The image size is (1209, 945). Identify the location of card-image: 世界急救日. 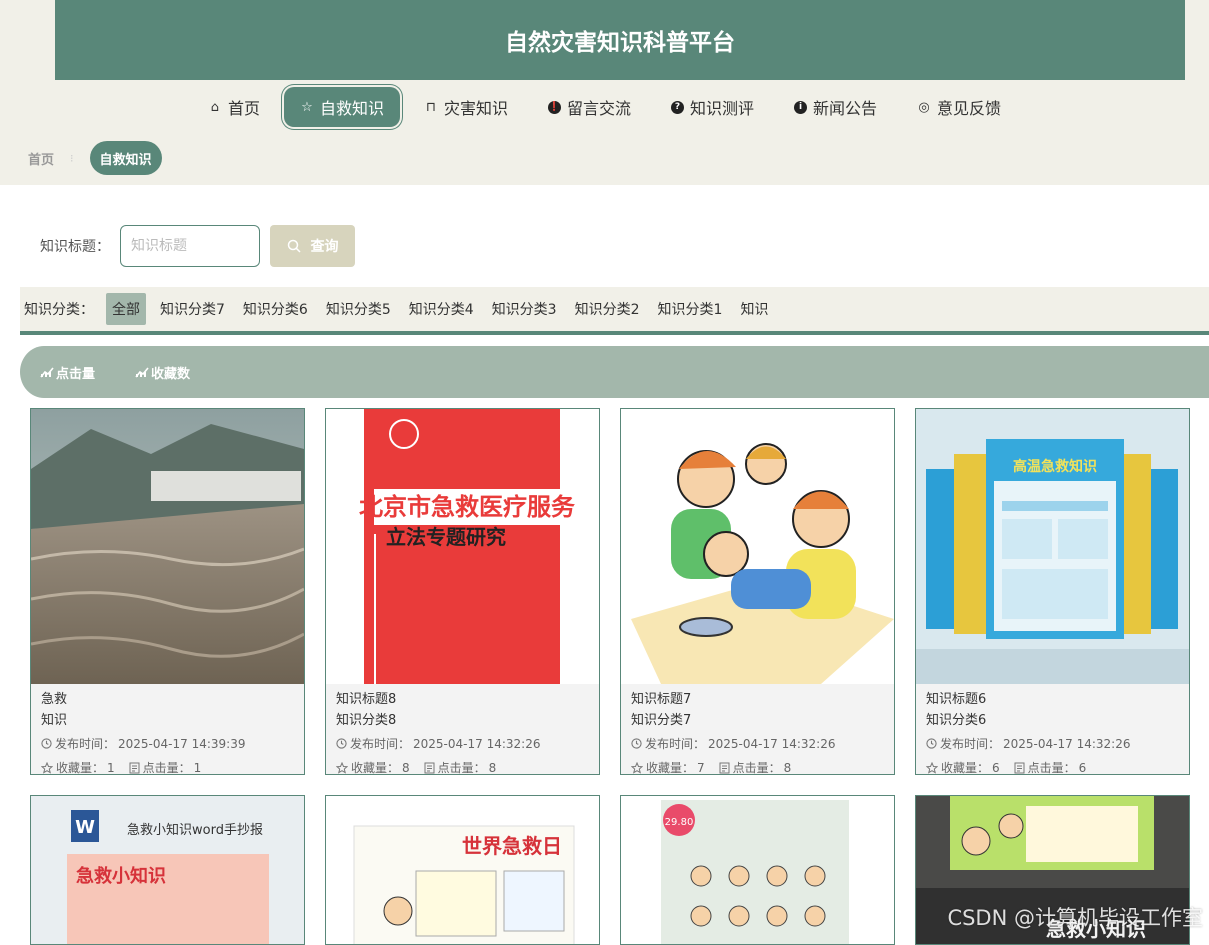
(462, 870).